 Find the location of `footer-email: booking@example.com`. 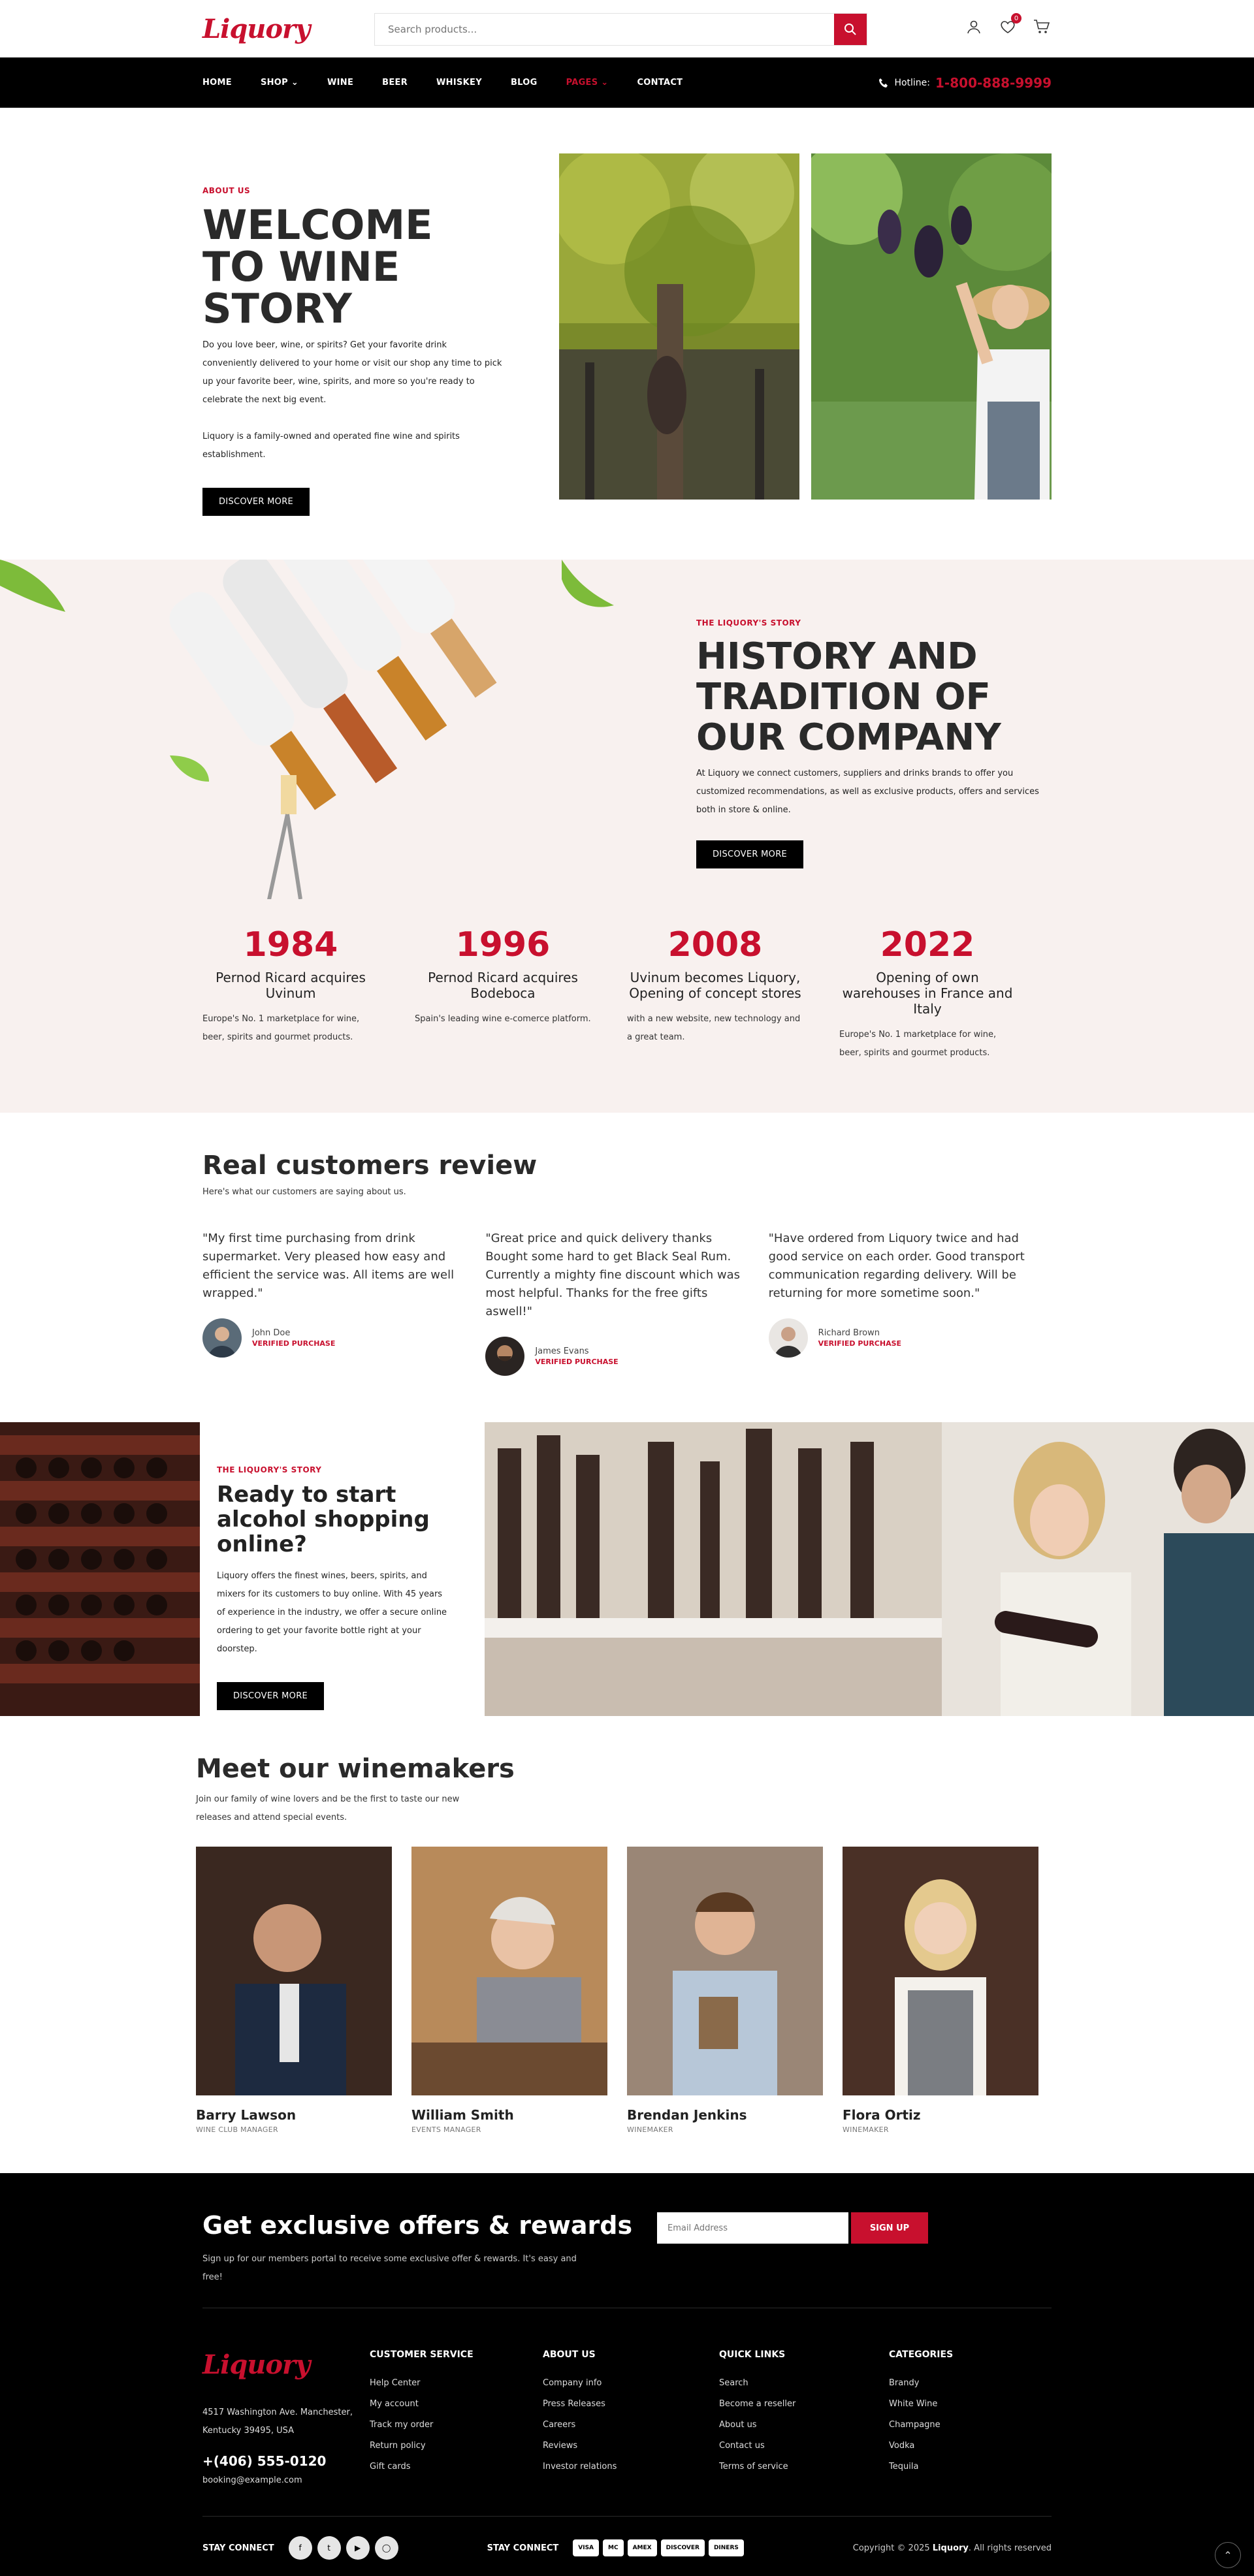

footer-email: booking@example.com is located at coordinates (286, 2480).